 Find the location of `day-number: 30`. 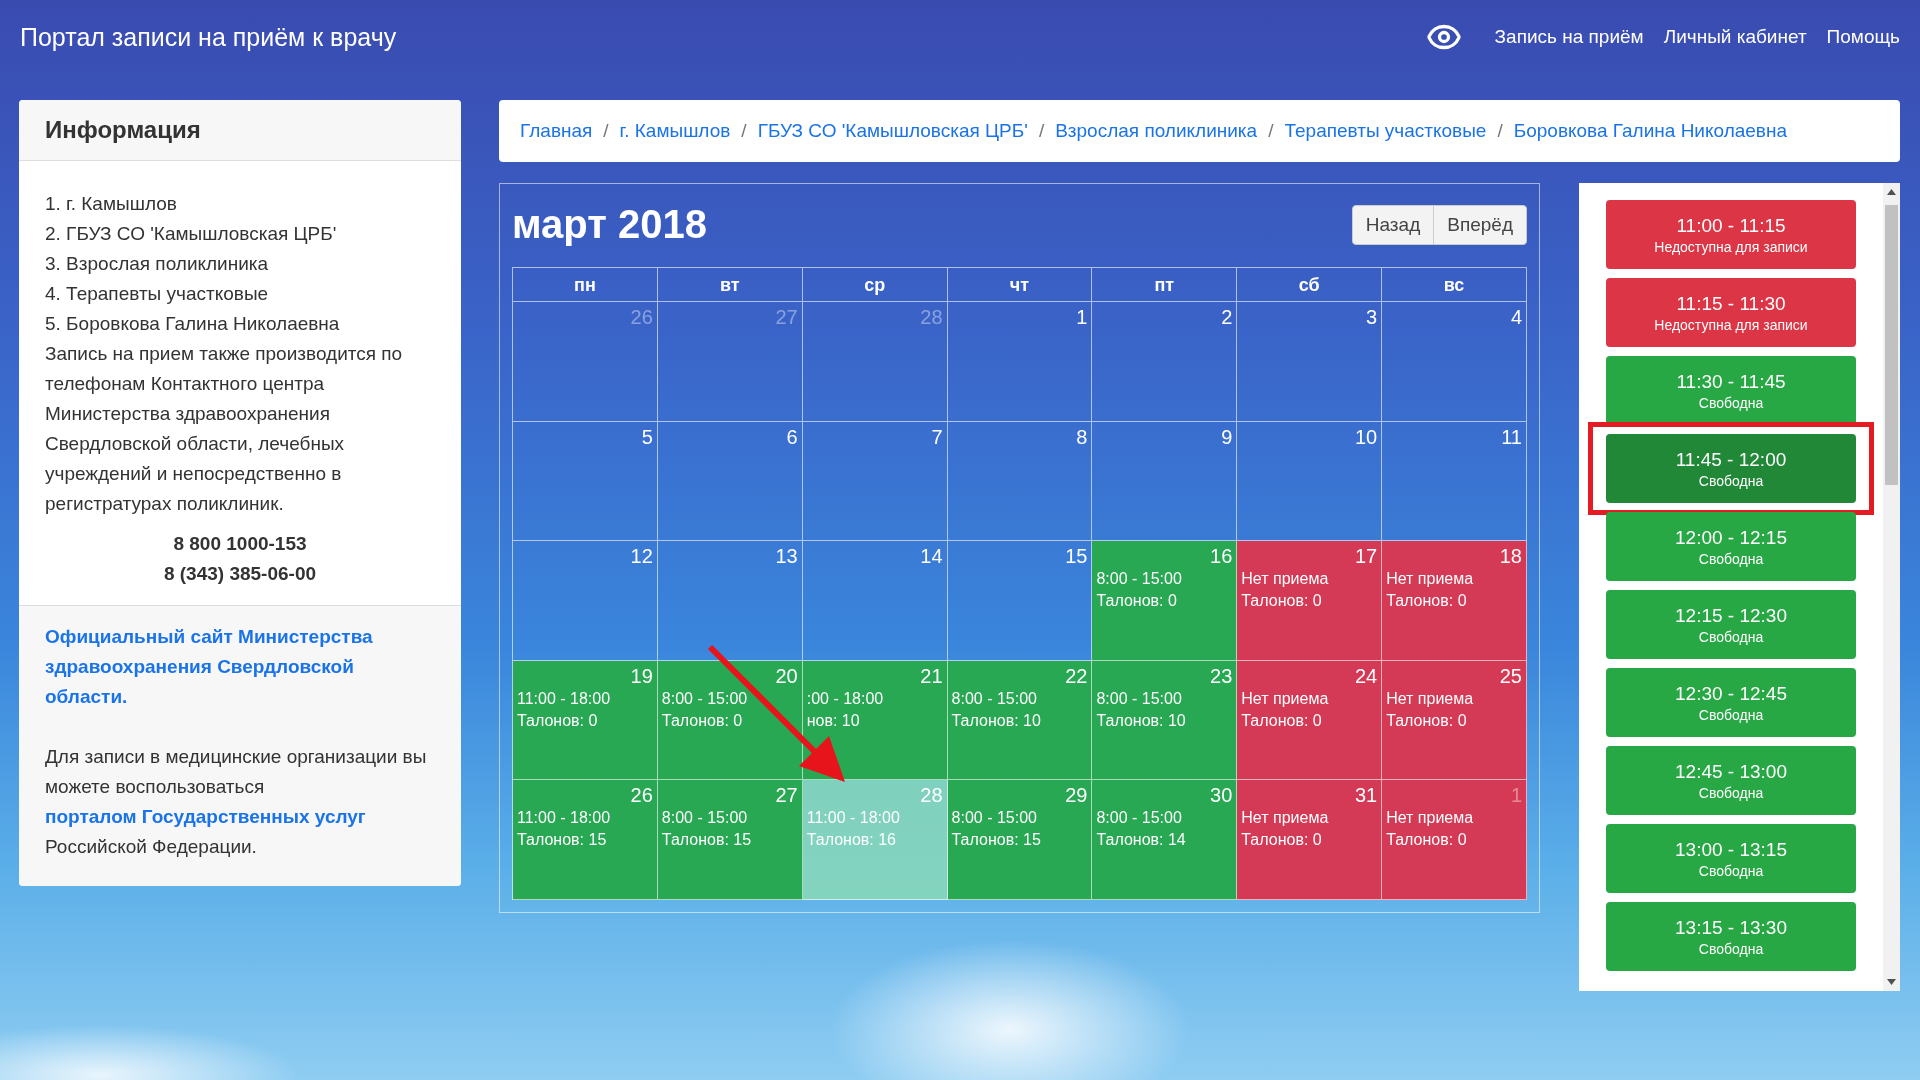

day-number: 30 is located at coordinates (1221, 795).